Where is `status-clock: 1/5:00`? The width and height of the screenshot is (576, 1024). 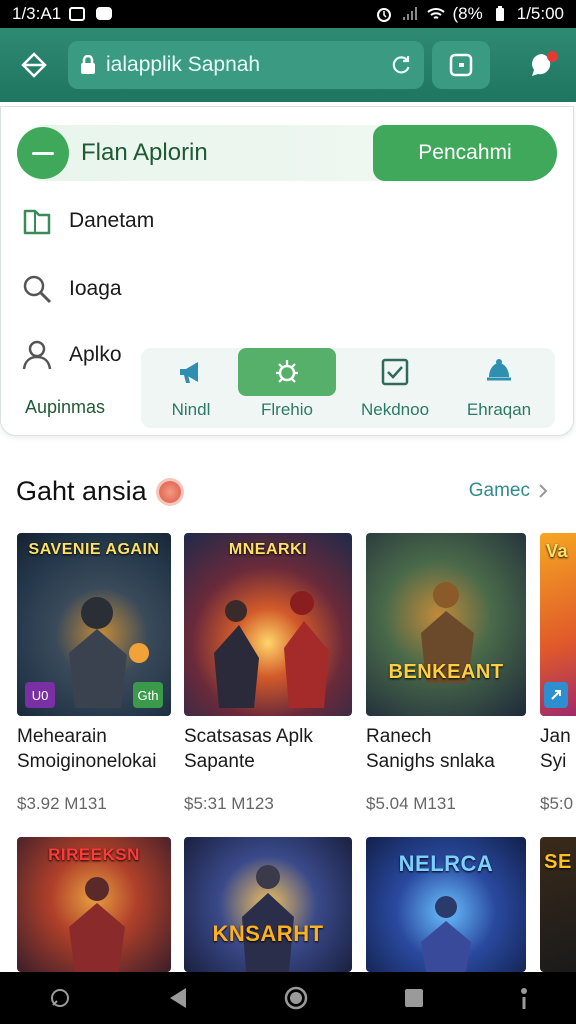 status-clock: 1/5:00 is located at coordinates (540, 13).